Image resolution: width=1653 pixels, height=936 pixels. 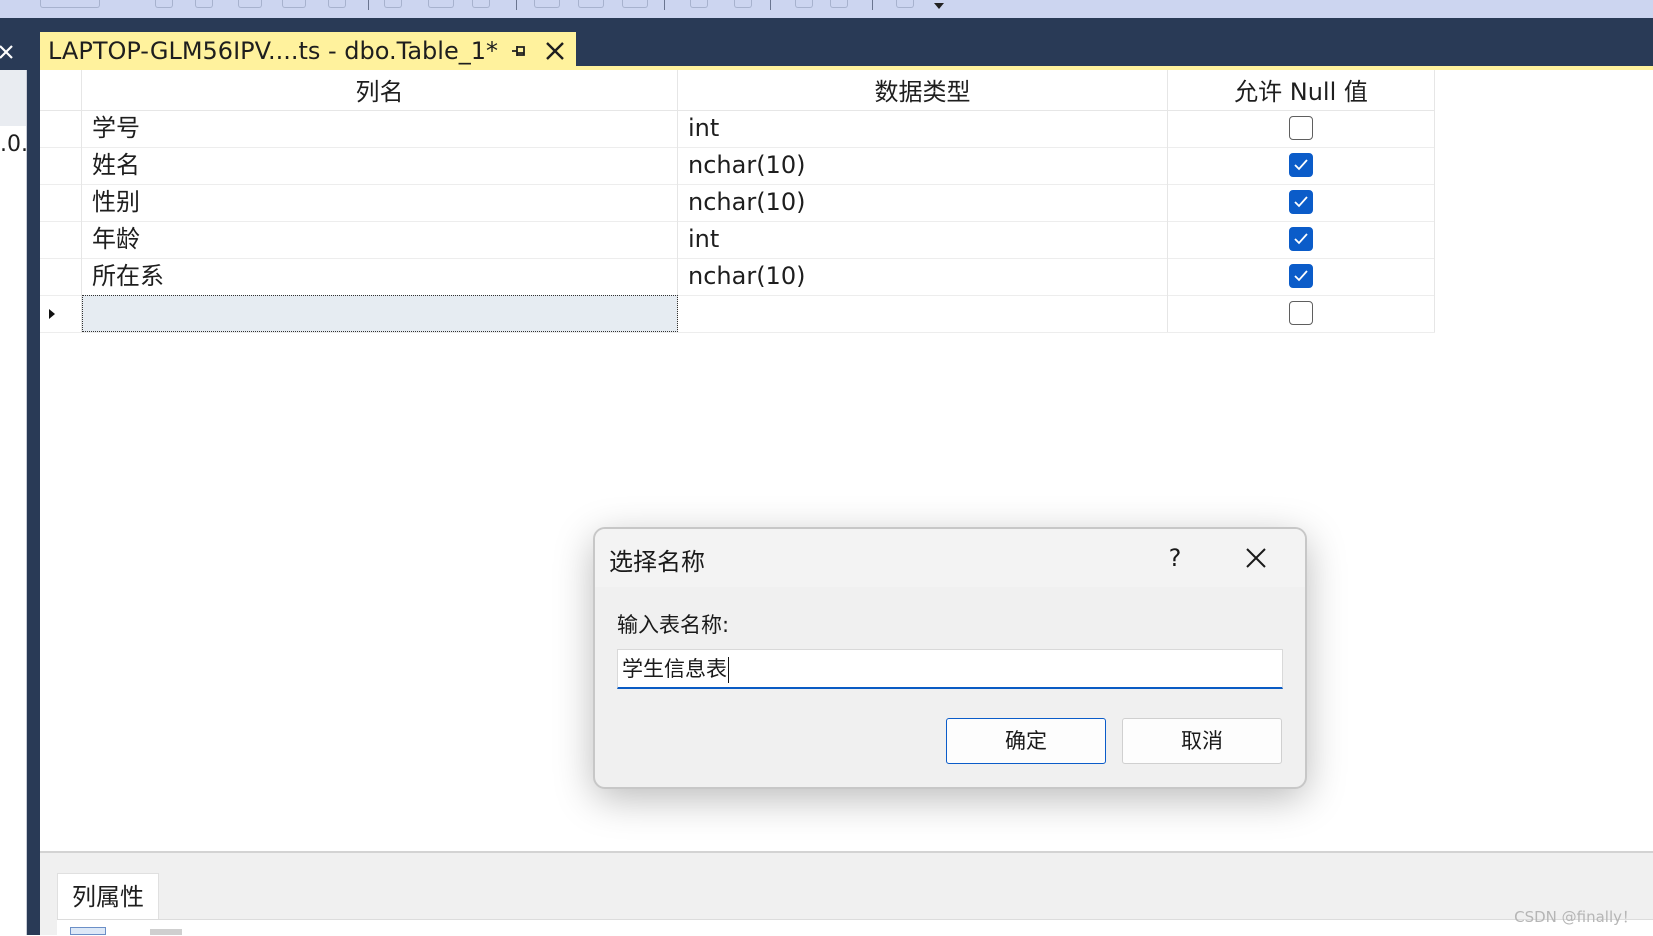 What do you see at coordinates (108, 896) in the screenshot?
I see `tab-column-properties: 列属性` at bounding box center [108, 896].